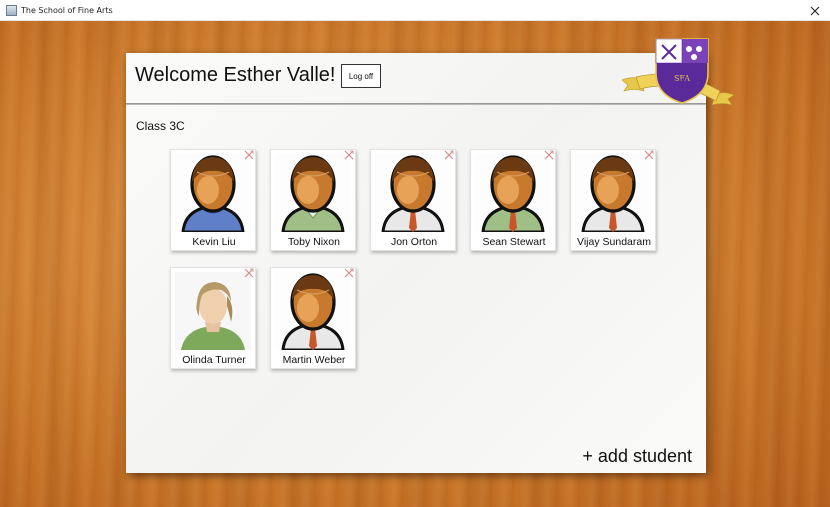 The height and width of the screenshot is (507, 830). What do you see at coordinates (11, 10) in the screenshot?
I see `app-icon` at bounding box center [11, 10].